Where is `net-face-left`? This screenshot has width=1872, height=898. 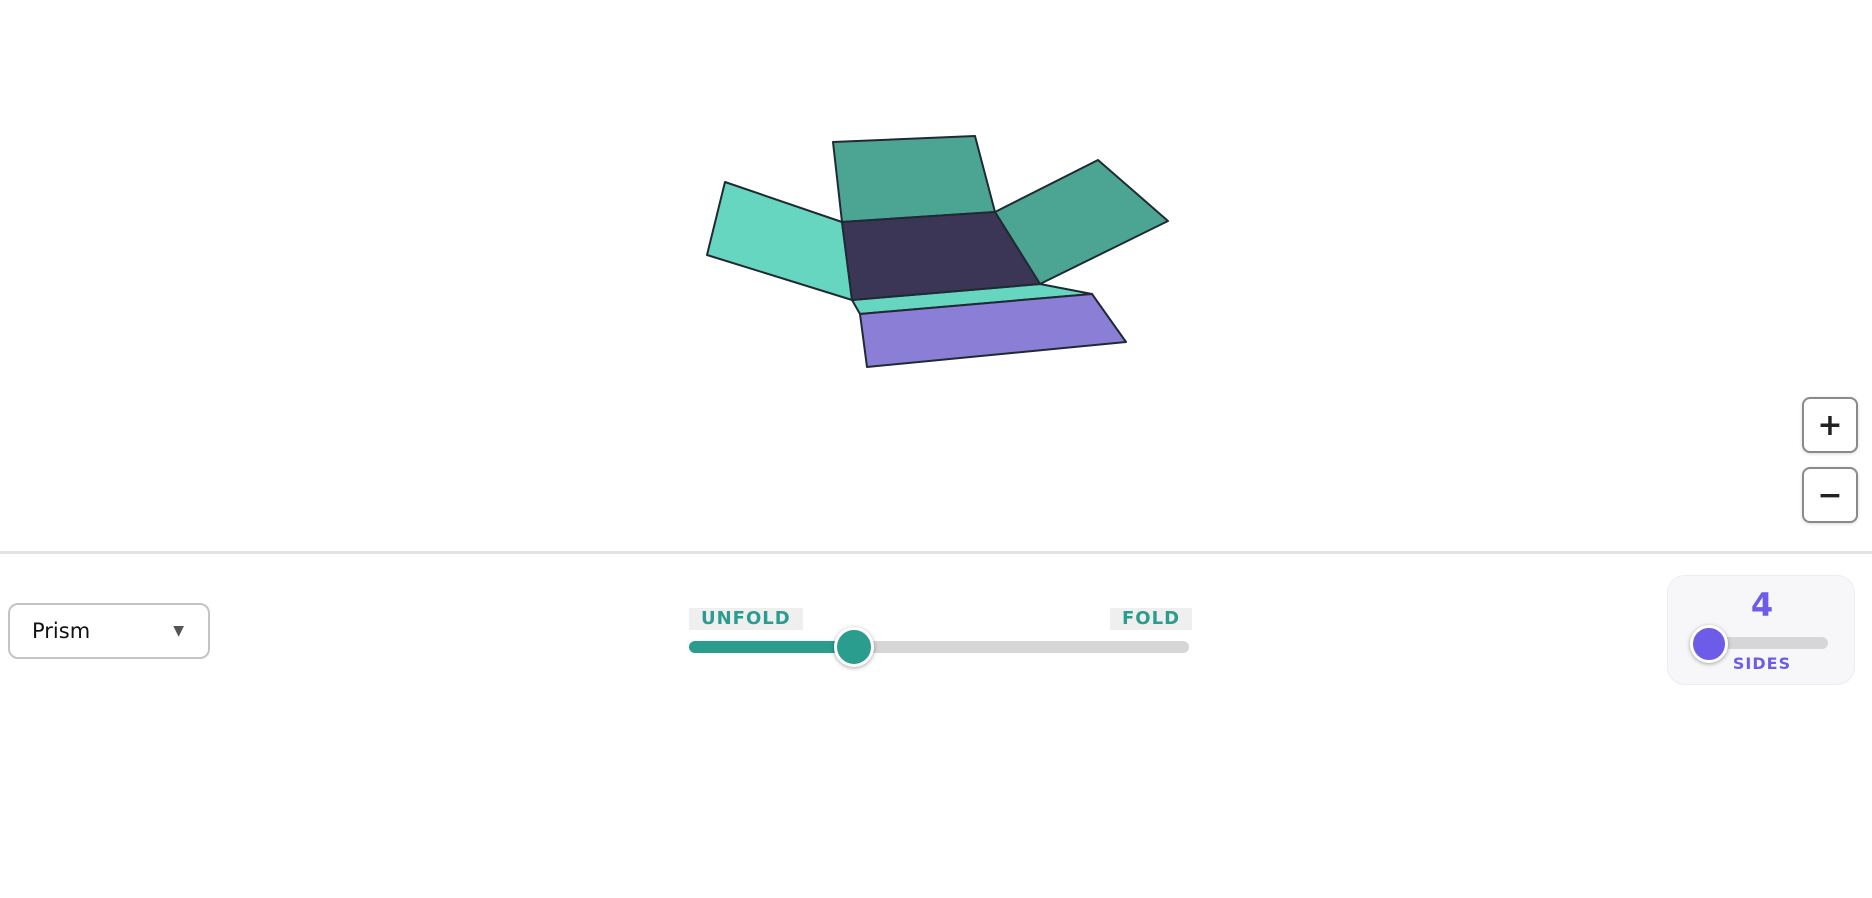
net-face-left is located at coordinates (779, 241).